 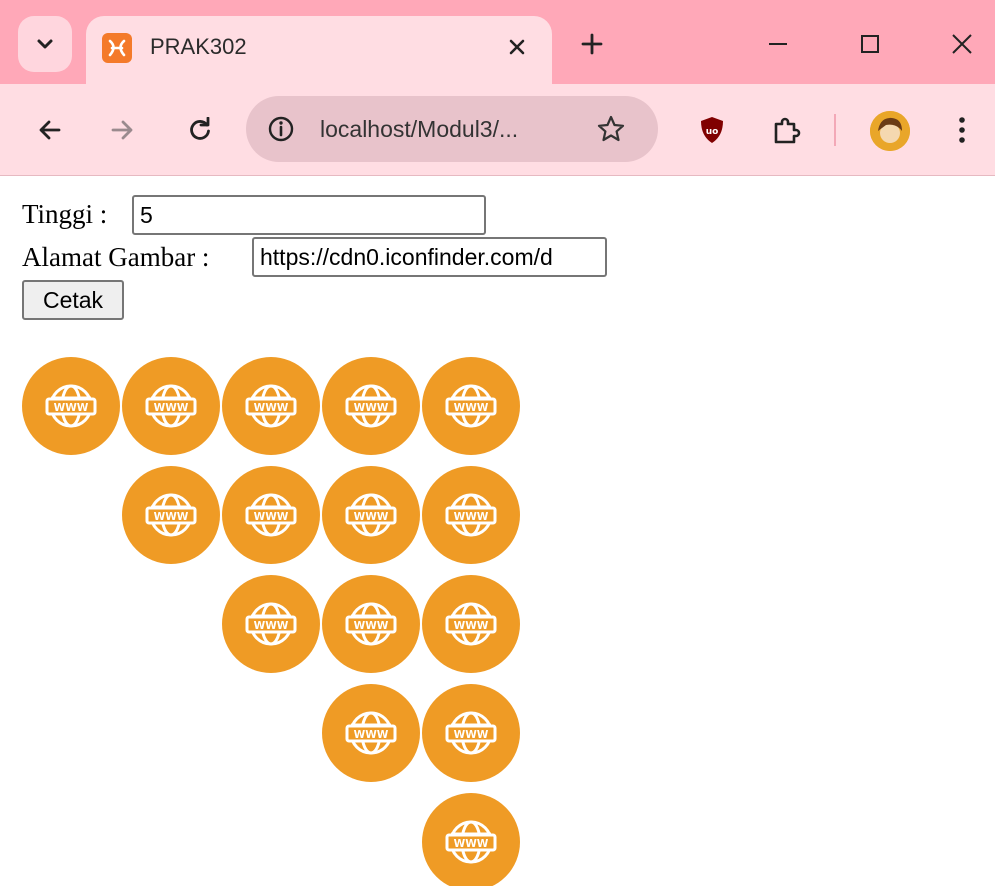 I want to click on maximize-icon, so click(x=870, y=44).